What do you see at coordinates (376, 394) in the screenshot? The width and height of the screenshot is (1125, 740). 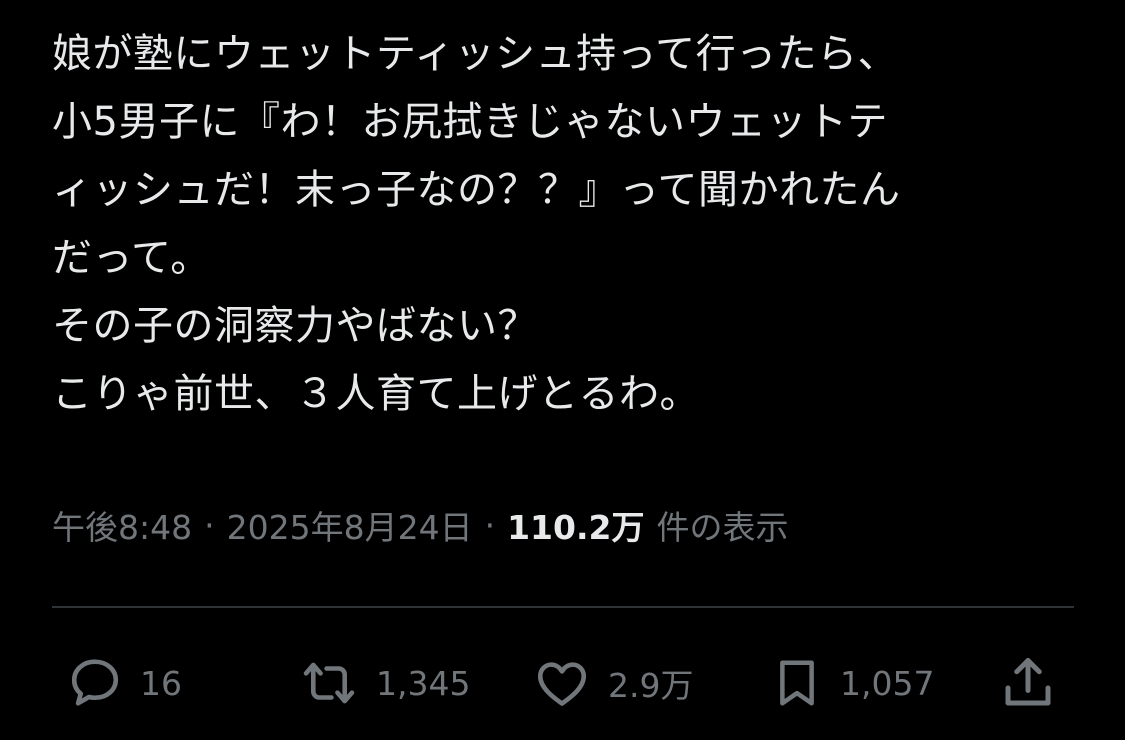 I see `tweet-text-line: こりゃ前世、３人育て上げとるわ。` at bounding box center [376, 394].